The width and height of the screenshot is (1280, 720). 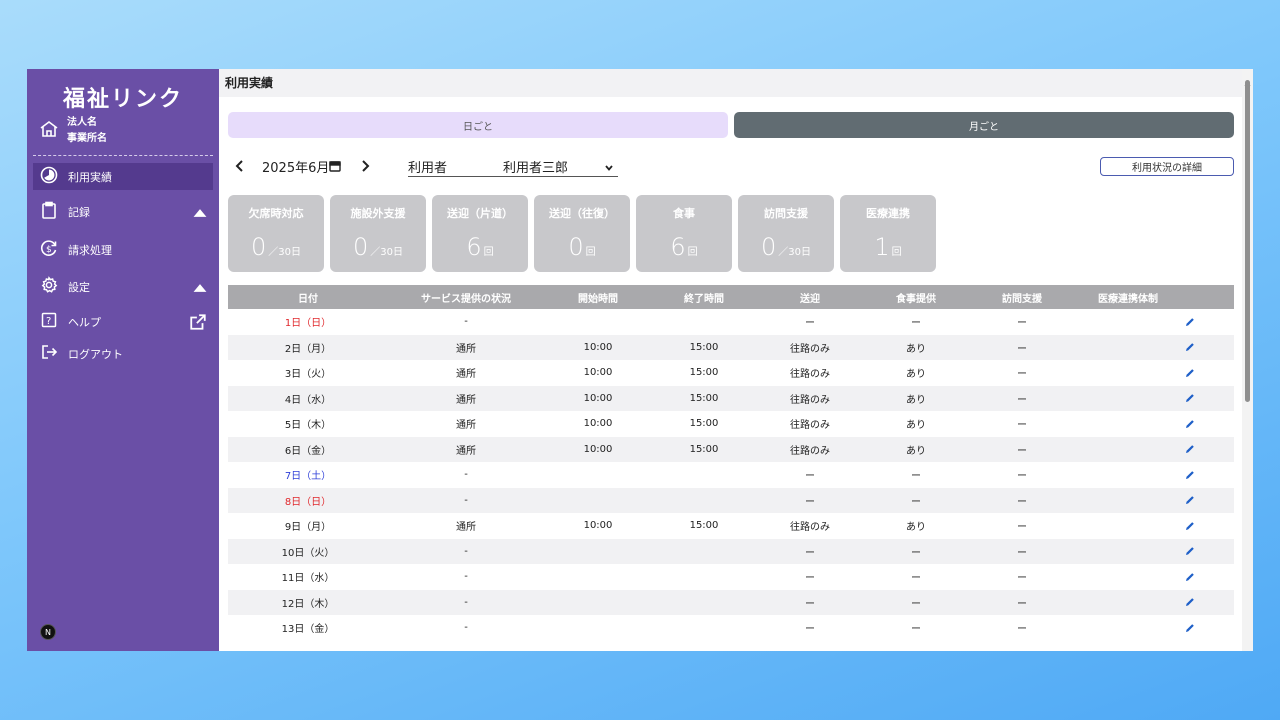 I want to click on stat-card-offsite: 施設外支援 0 ／30日, so click(x=378, y=233).